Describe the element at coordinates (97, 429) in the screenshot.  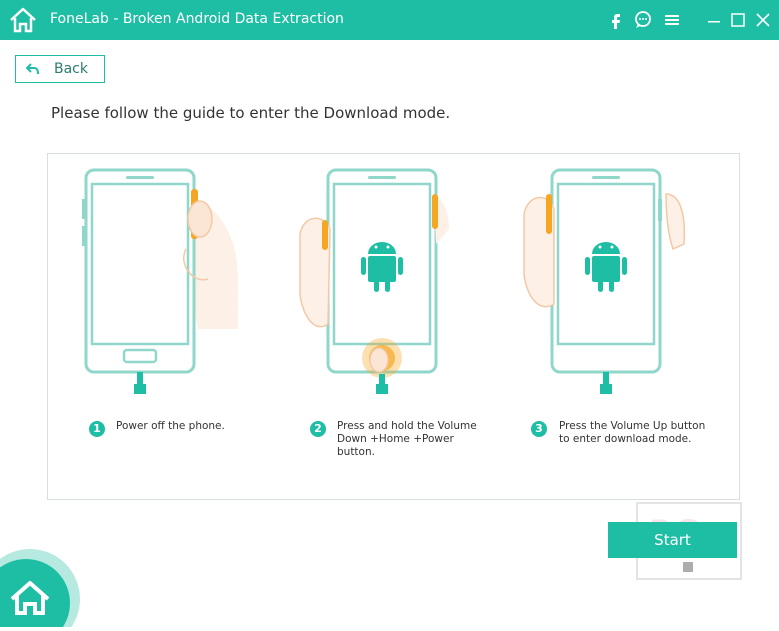
I see `step1-number: 1` at that location.